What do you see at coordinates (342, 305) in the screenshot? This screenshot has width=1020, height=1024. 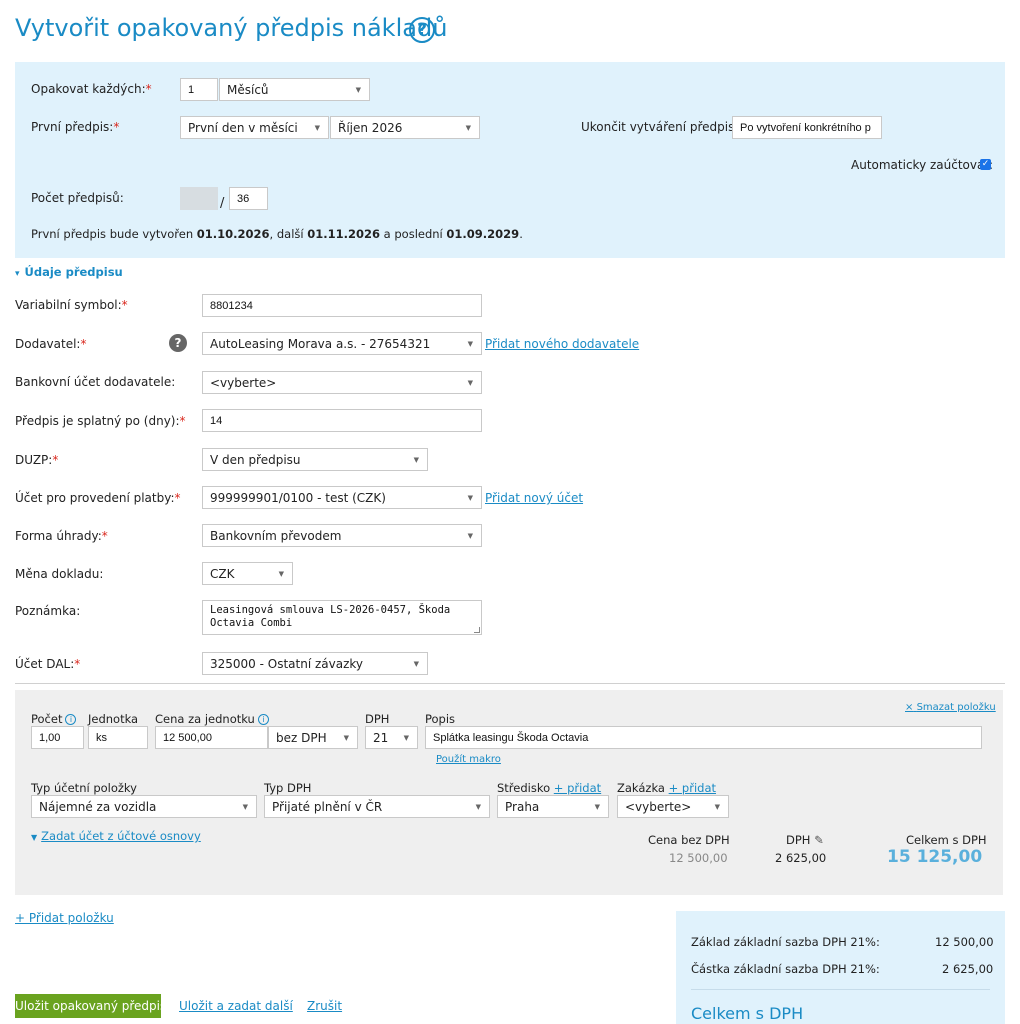 I see `vs-input: 8801234` at bounding box center [342, 305].